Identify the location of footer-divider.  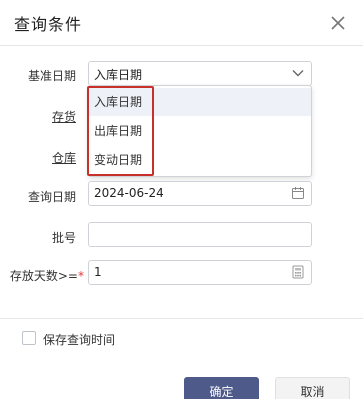
(181, 318).